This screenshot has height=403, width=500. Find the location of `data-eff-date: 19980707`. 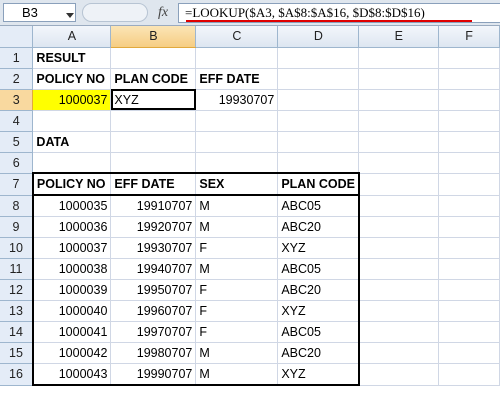

data-eff-date: 19980707 is located at coordinates (153, 353).